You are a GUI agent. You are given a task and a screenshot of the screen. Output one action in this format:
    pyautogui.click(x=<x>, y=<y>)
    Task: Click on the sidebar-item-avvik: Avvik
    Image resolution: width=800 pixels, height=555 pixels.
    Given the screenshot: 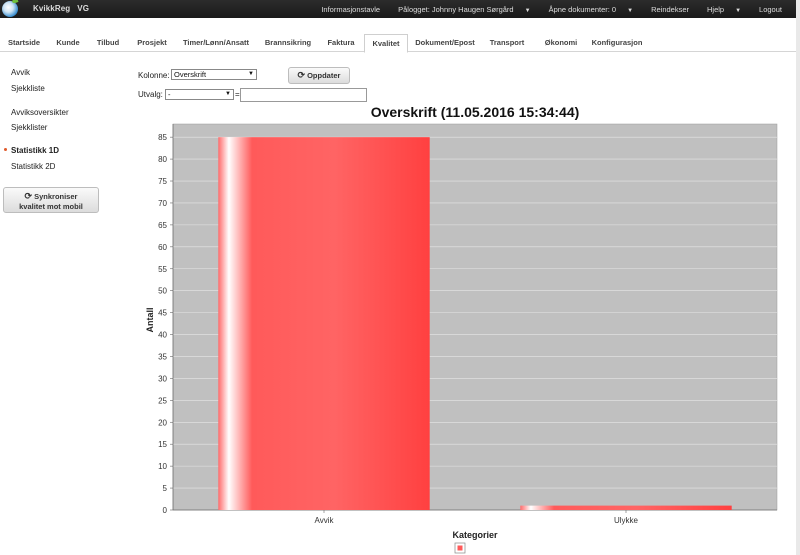 What is the action you would take?
    pyautogui.click(x=20, y=72)
    